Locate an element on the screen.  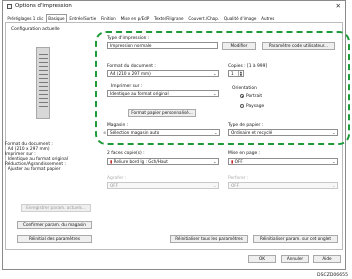
reset-settings-button: Réinitial des paramètres is located at coordinates (54, 239).